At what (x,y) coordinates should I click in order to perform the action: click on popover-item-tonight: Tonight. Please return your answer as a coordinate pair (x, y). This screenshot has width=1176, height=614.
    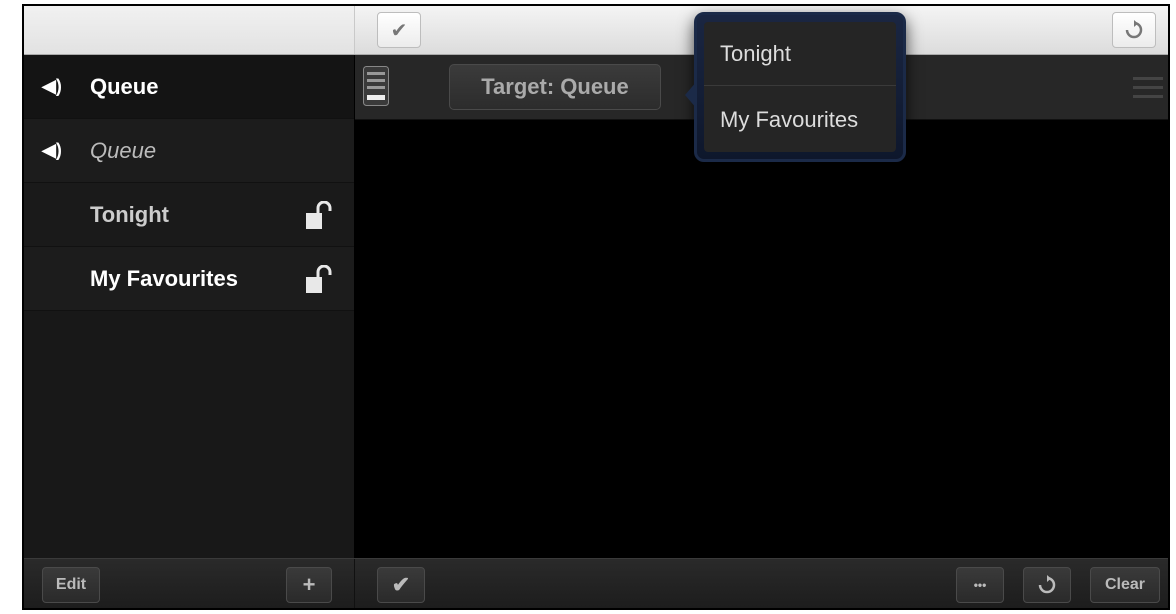
    Looking at the image, I should click on (800, 54).